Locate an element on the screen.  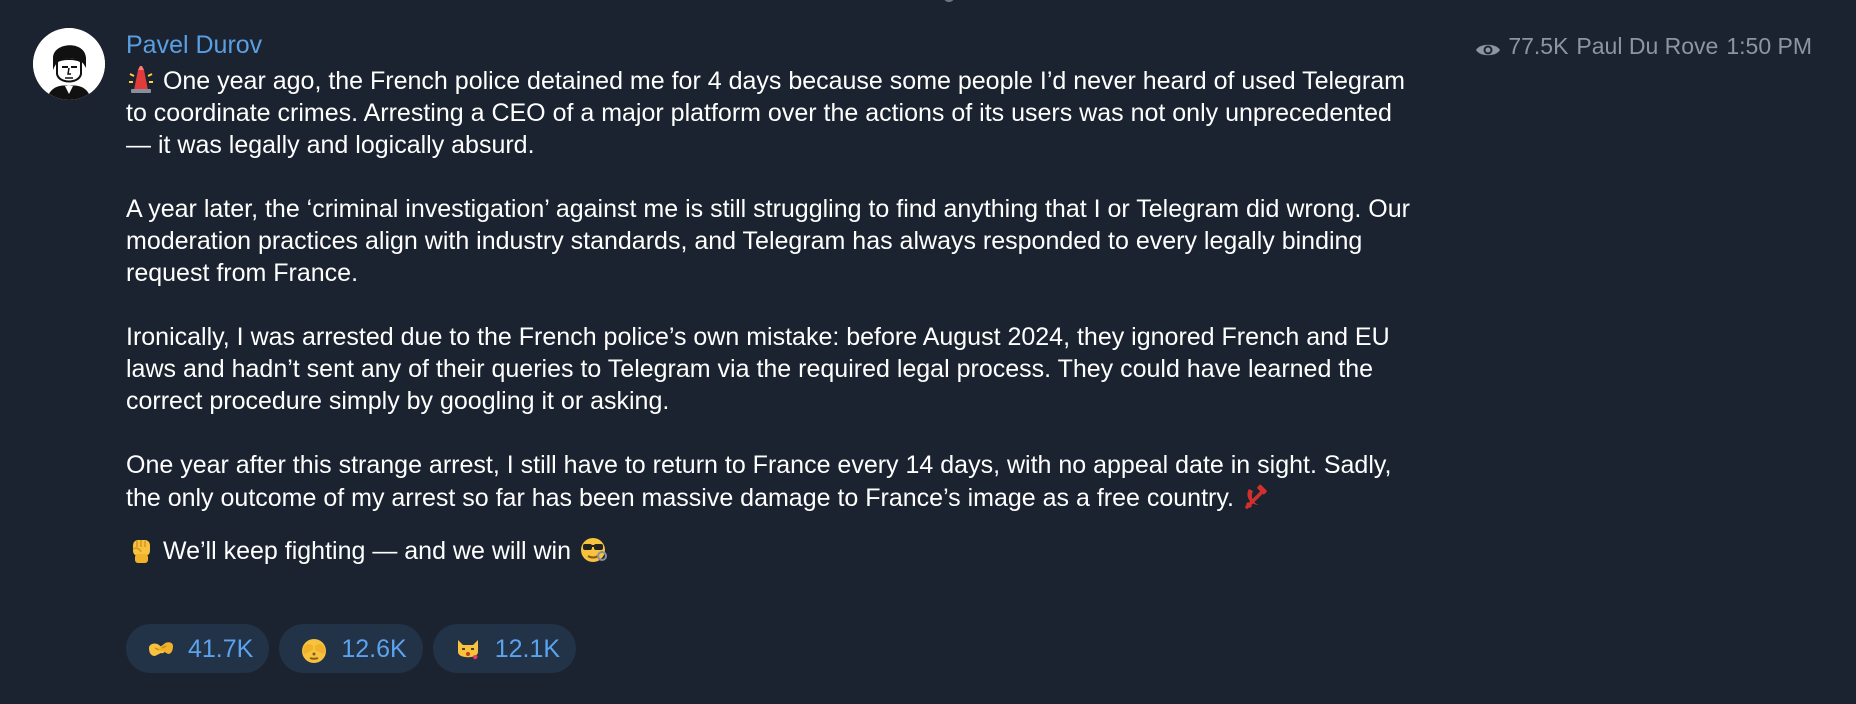
see-no-evil-emoji is located at coordinates (314, 649).